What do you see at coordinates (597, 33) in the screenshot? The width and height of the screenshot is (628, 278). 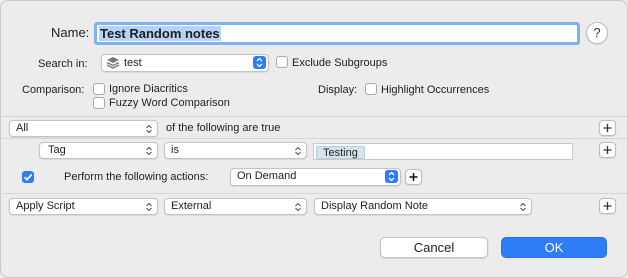 I see `help-button: ?` at bounding box center [597, 33].